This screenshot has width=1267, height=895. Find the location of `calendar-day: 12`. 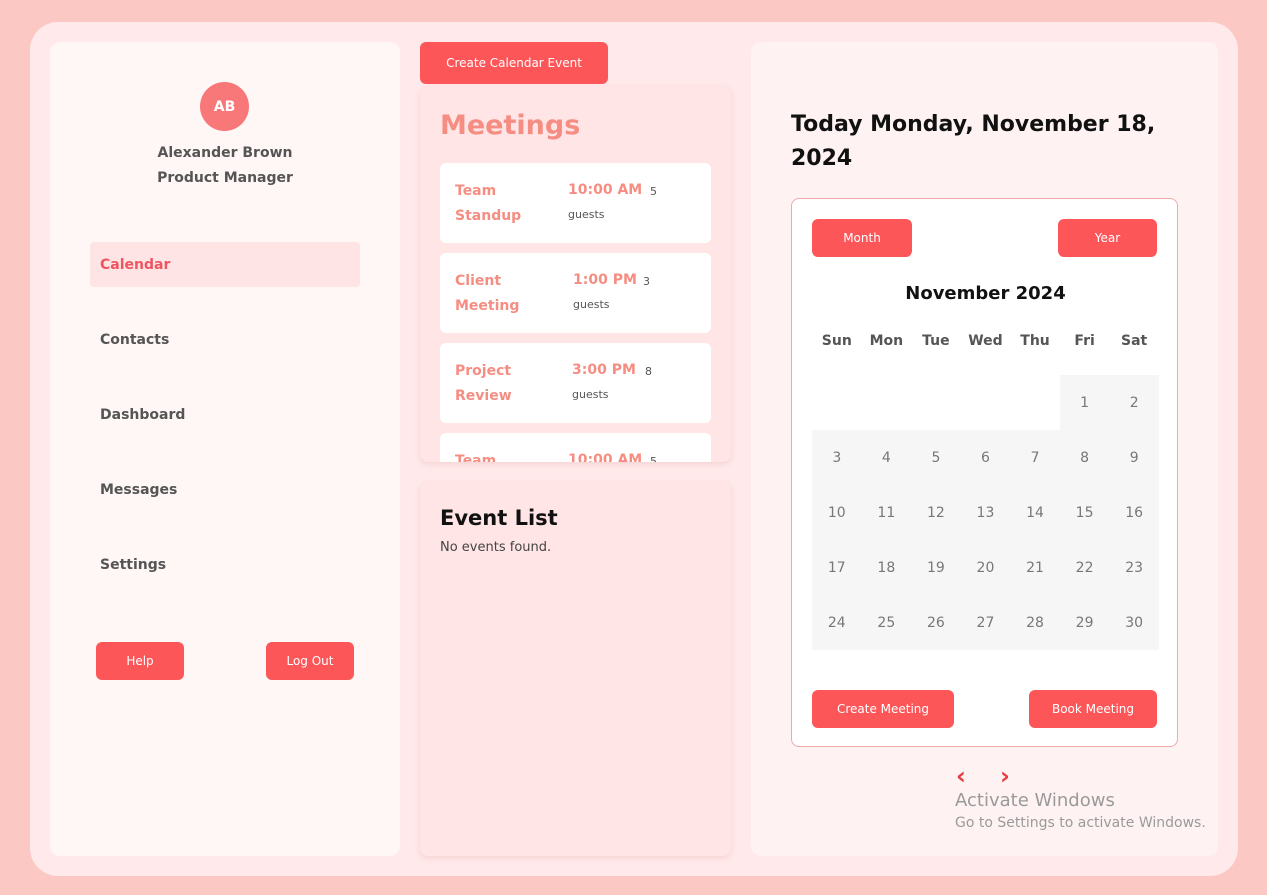

calendar-day: 12 is located at coordinates (936, 512).